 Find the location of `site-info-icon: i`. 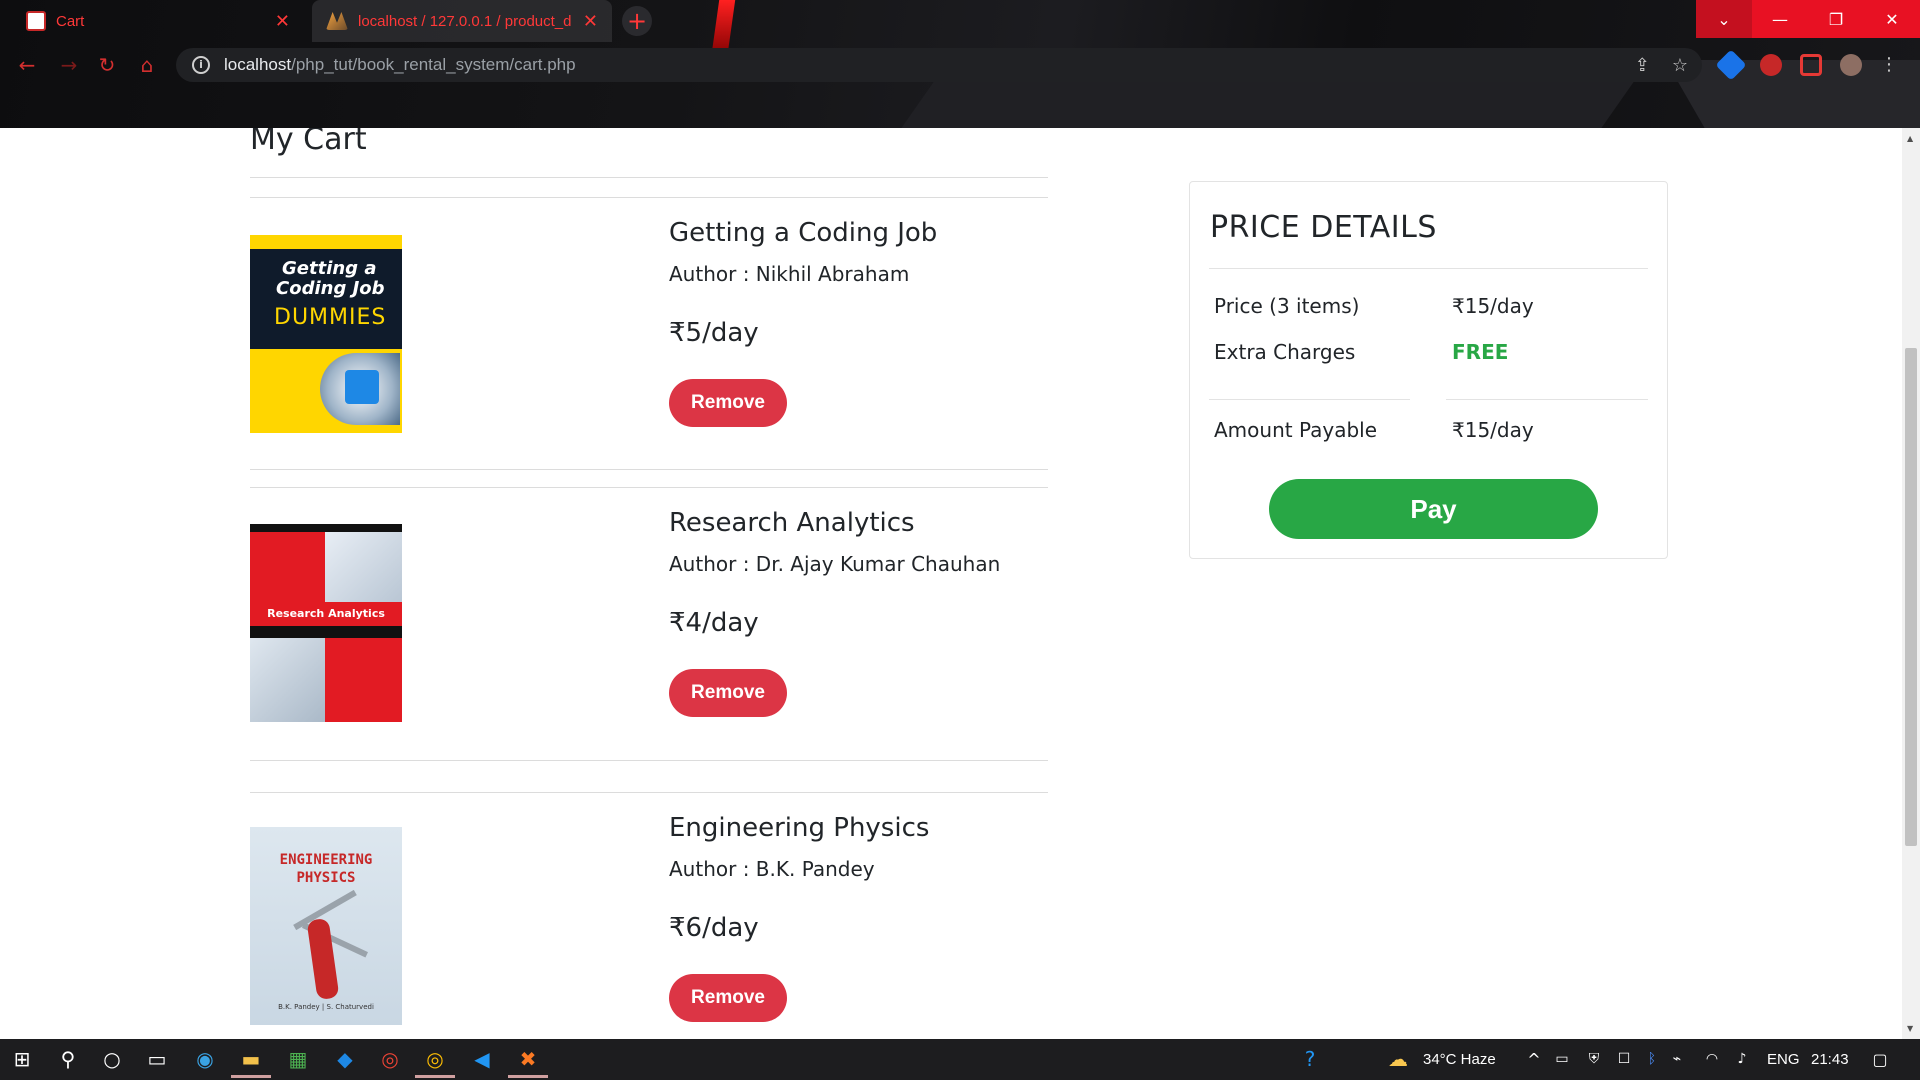

site-info-icon: i is located at coordinates (201, 65).